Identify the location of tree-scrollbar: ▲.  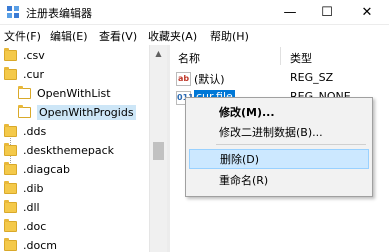
(158, 148).